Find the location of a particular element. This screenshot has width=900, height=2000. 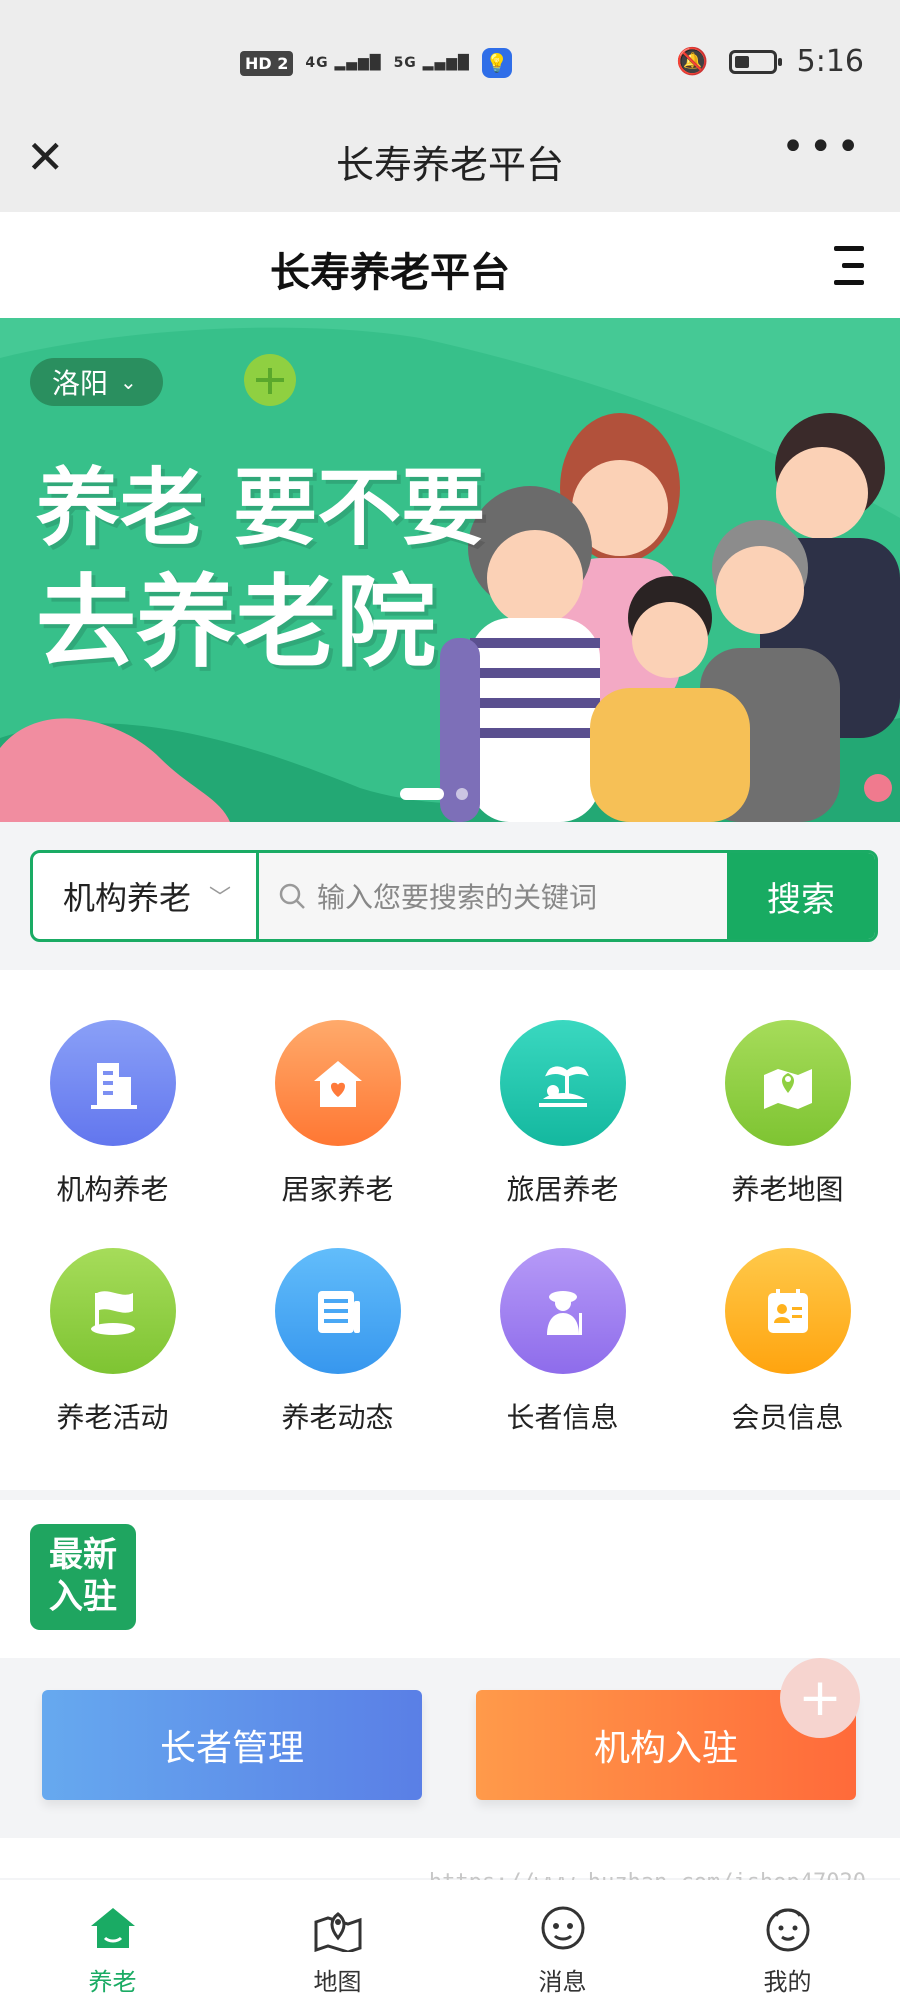

elder-manage-button: 长者管理 is located at coordinates (232, 1745).